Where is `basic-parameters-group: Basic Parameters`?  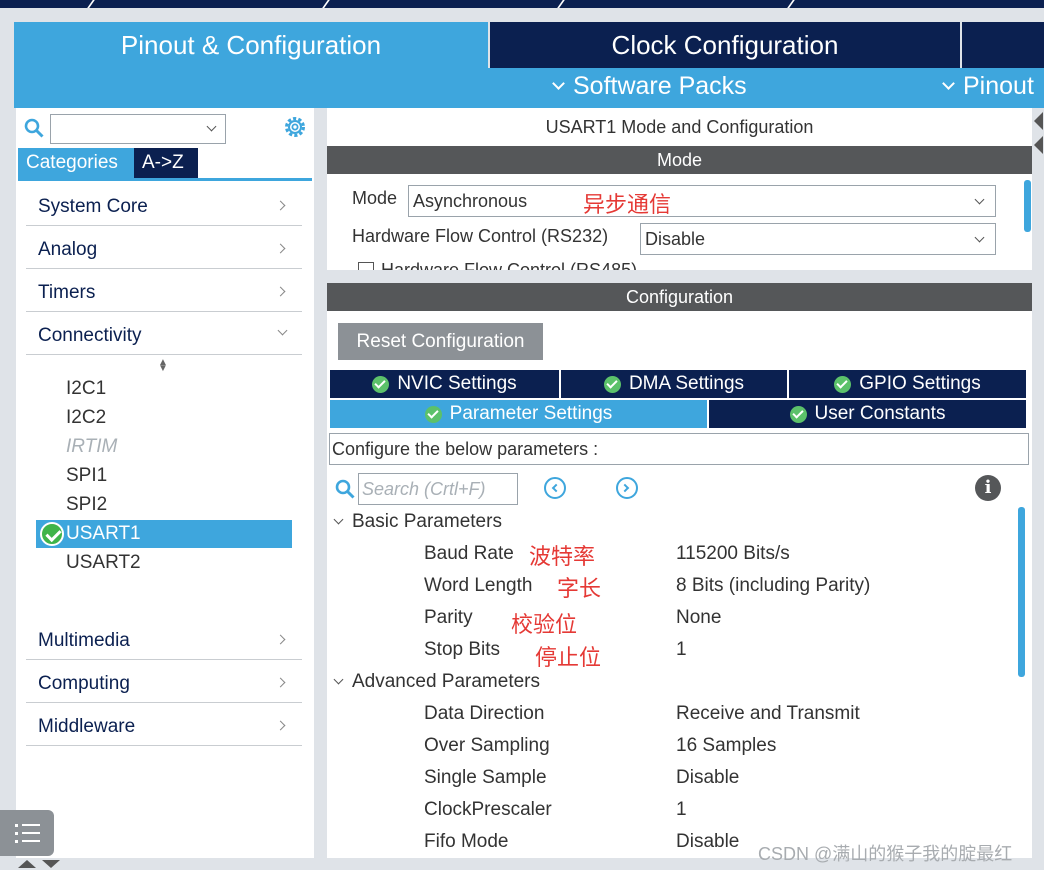 basic-parameters-group: Basic Parameters is located at coordinates (417, 522).